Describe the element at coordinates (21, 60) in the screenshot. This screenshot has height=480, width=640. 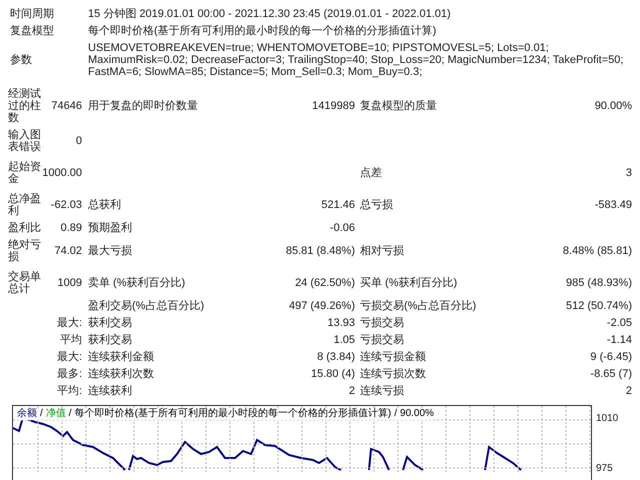
I see `field-label: 参数` at that location.